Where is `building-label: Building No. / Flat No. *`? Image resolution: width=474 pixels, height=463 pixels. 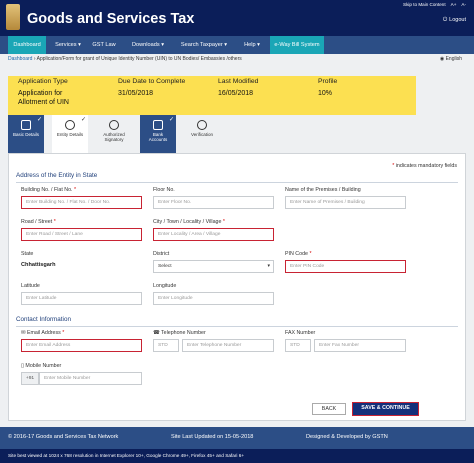
building-label: Building No. / Flat No. * is located at coordinates (49, 190).